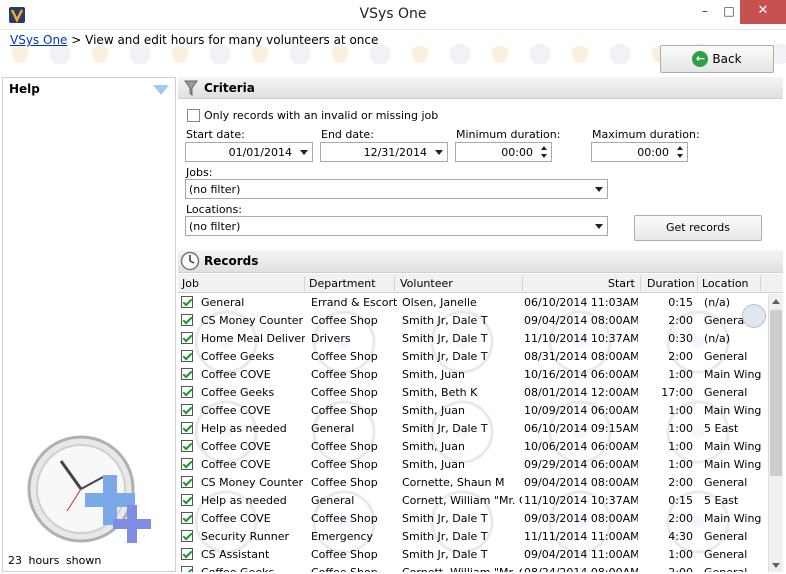 The width and height of the screenshot is (786, 574). What do you see at coordinates (161, 90) in the screenshot?
I see `collapse-chevron-icon` at bounding box center [161, 90].